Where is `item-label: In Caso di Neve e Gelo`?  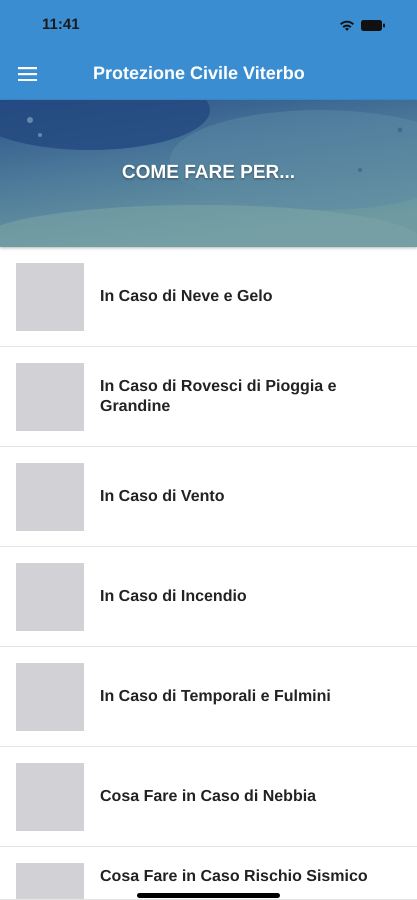
item-label: In Caso di Neve e Gelo is located at coordinates (186, 296).